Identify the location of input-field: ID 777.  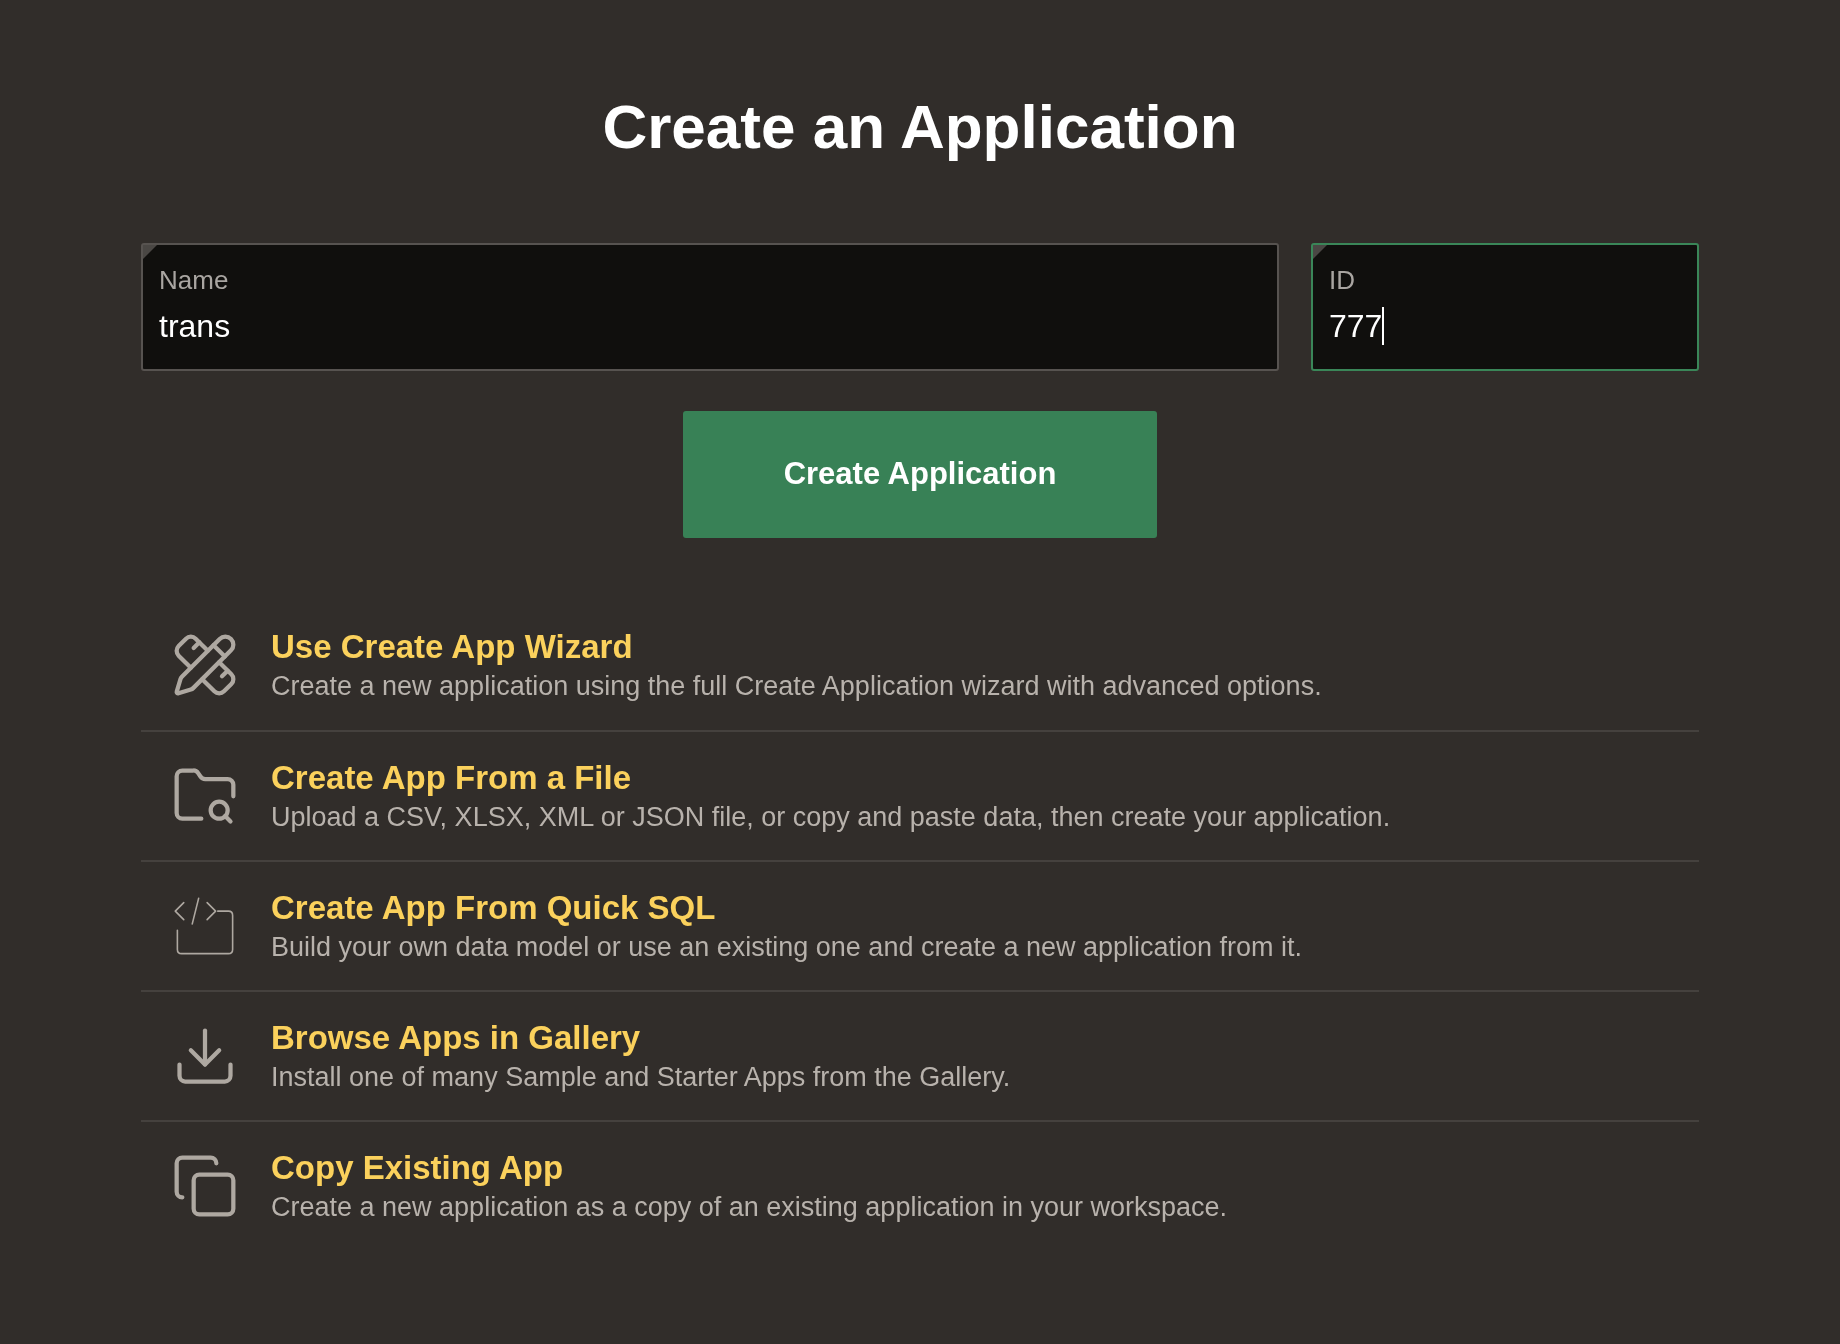
(1505, 307).